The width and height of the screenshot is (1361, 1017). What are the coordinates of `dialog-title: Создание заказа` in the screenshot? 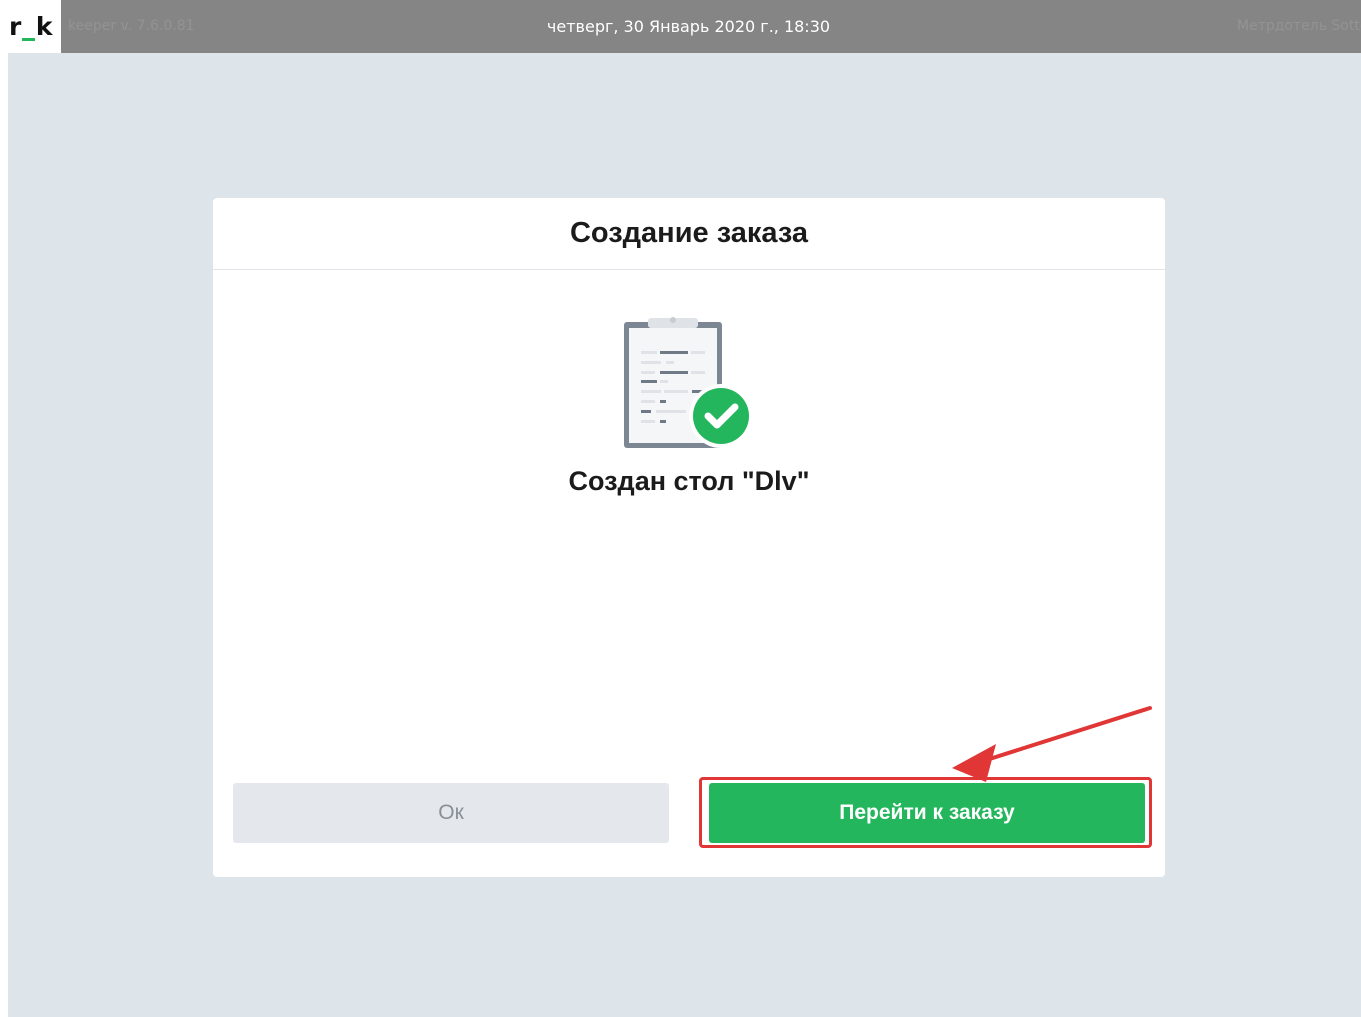 It's located at (689, 233).